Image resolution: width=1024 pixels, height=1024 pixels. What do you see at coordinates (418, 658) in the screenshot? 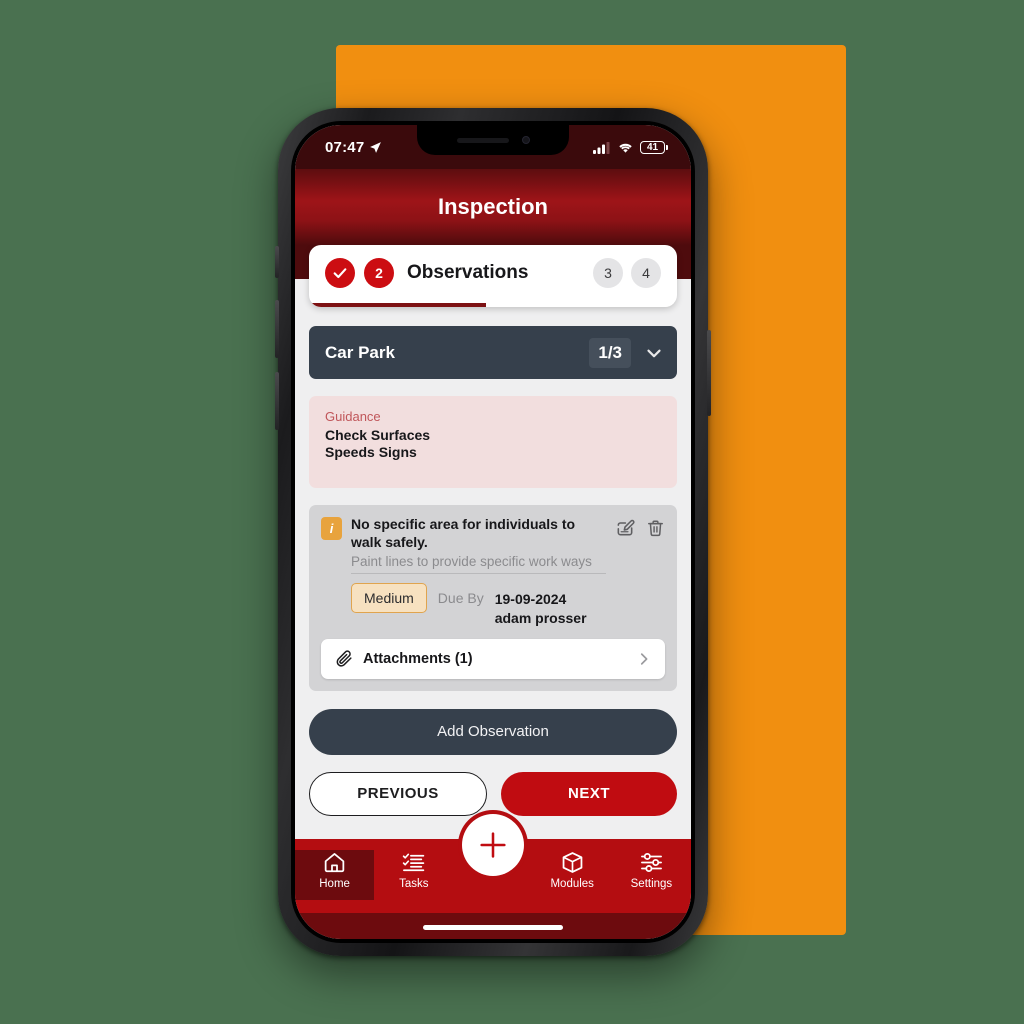
I see `attachments-label: Attachments (1)` at bounding box center [418, 658].